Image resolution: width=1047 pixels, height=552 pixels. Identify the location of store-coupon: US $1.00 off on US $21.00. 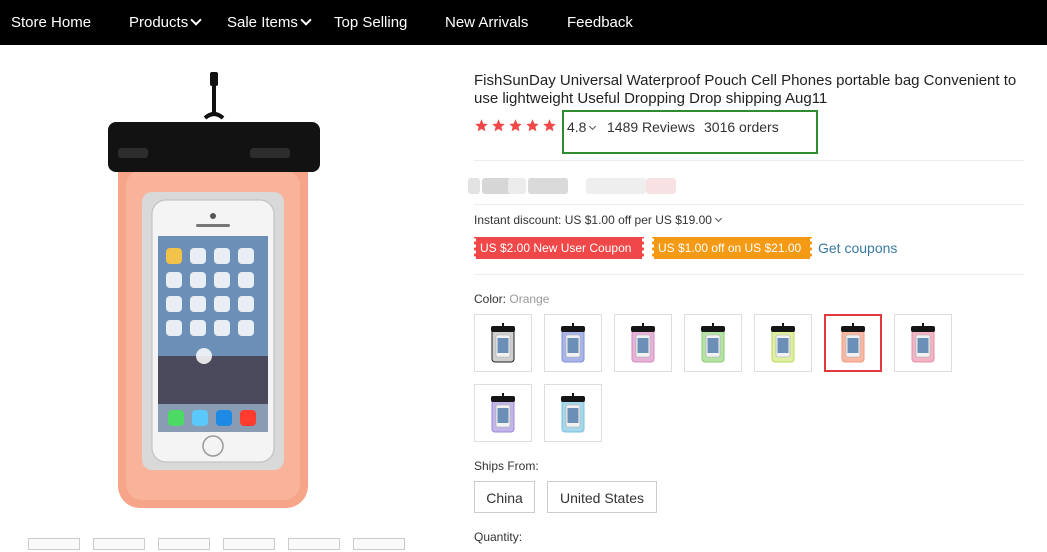
(732, 248).